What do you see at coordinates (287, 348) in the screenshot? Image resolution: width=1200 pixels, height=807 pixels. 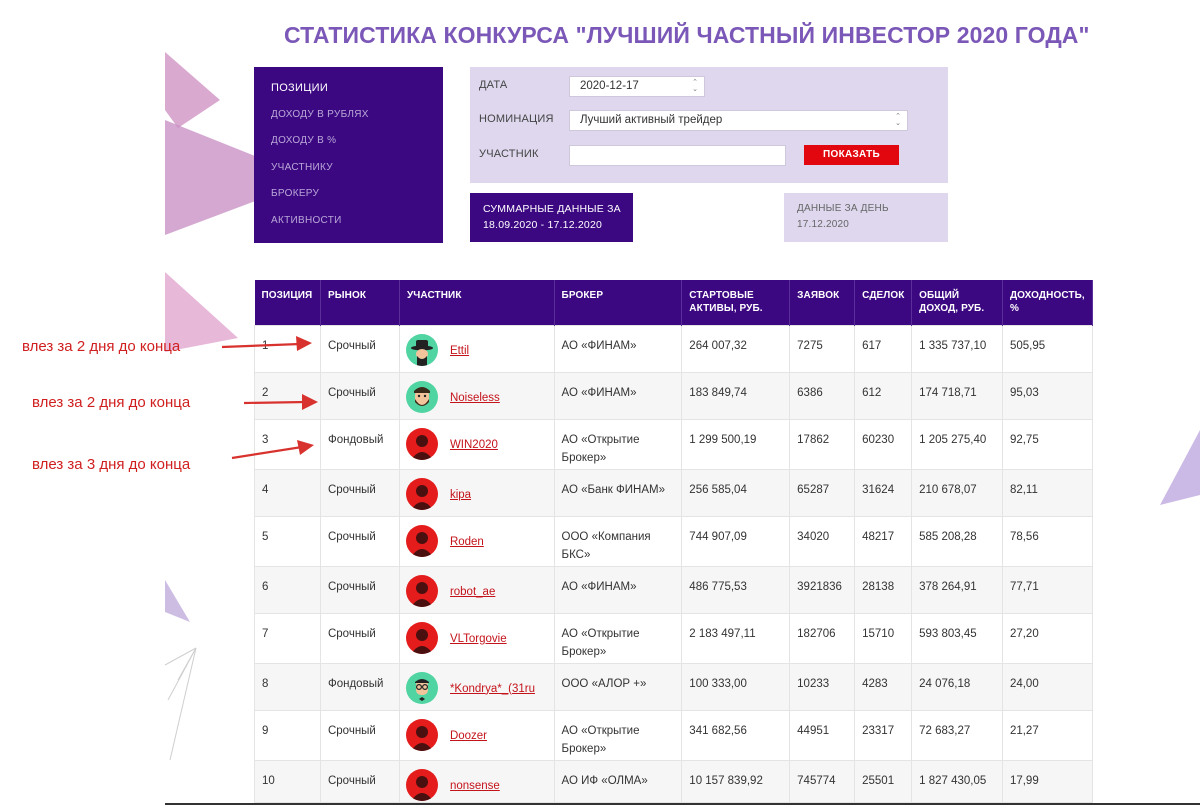 I see `cell-position: 1` at bounding box center [287, 348].